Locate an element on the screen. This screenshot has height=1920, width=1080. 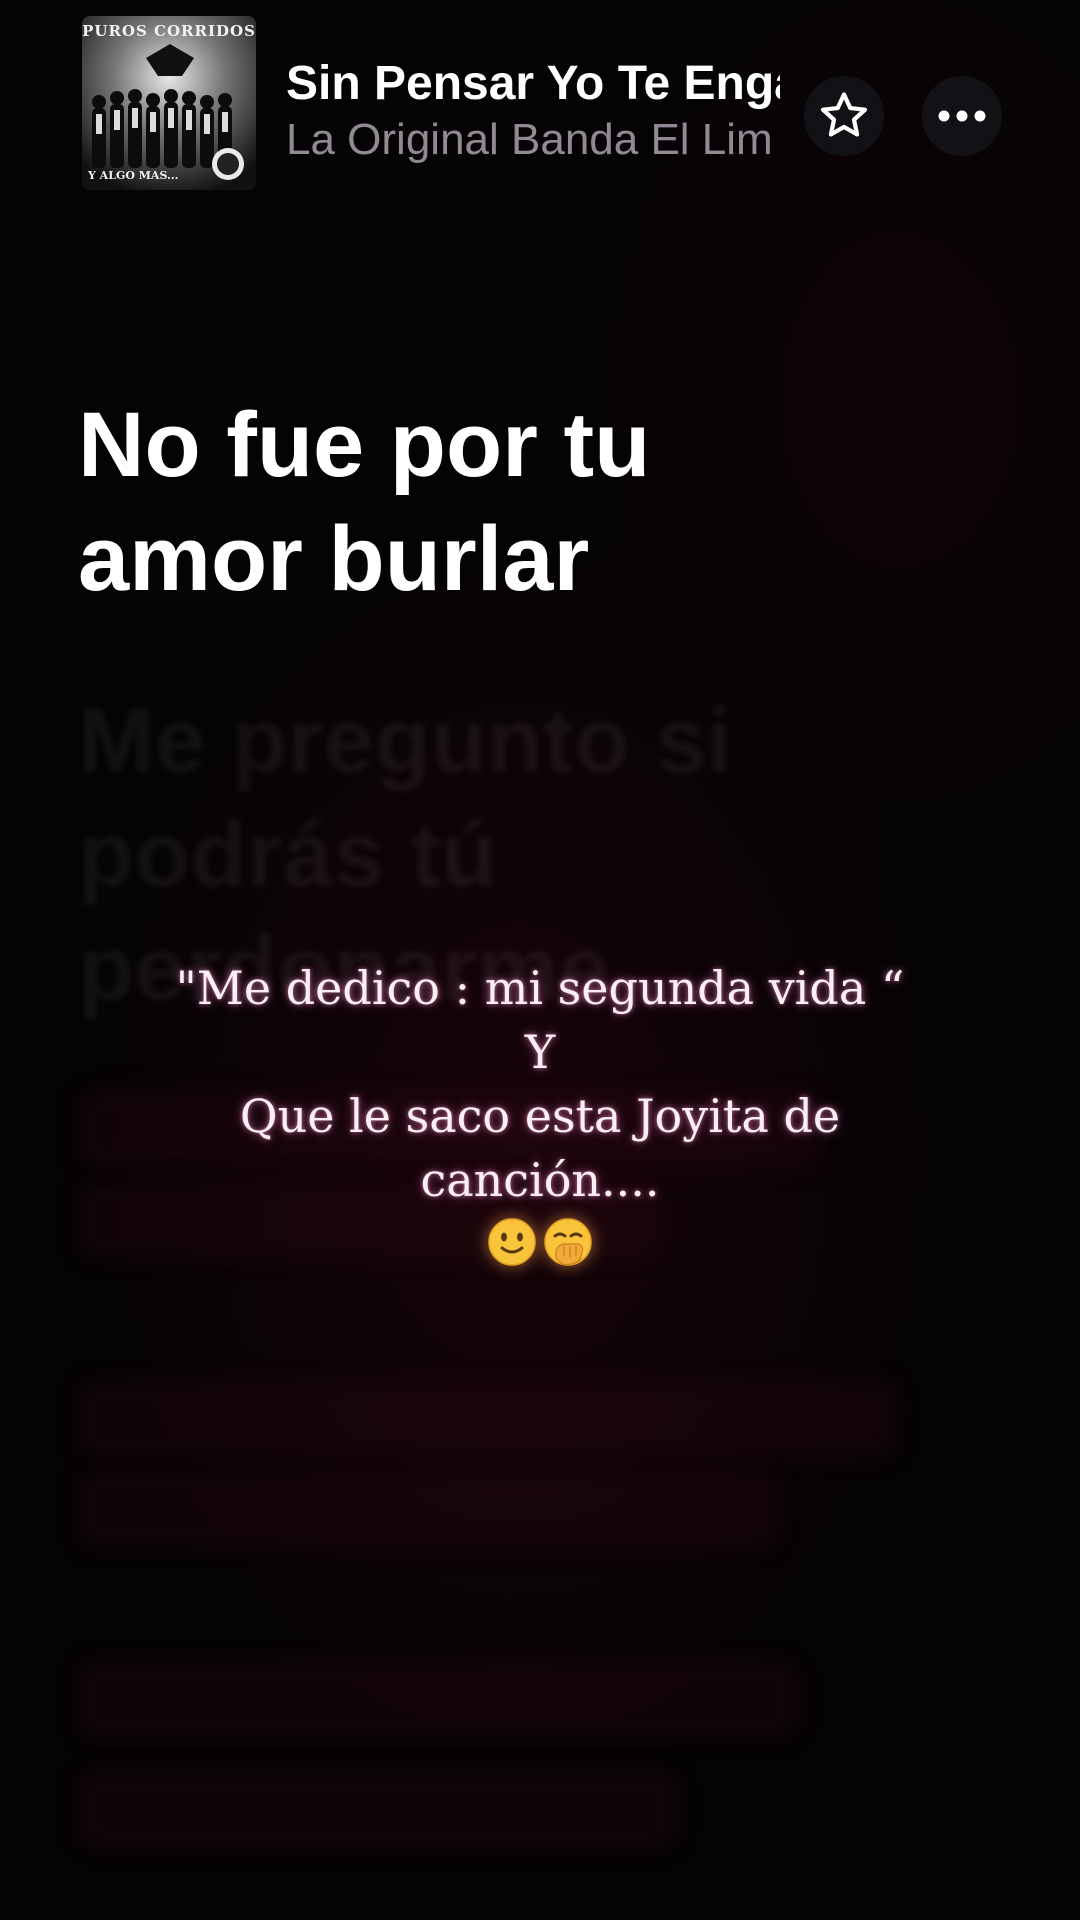
favorite-button is located at coordinates (844, 116).